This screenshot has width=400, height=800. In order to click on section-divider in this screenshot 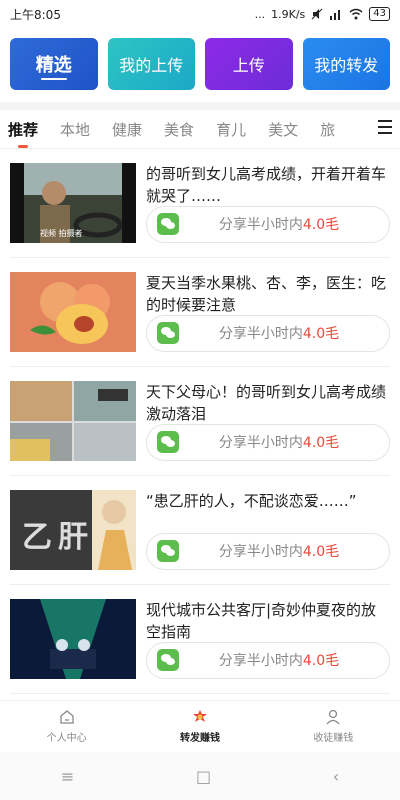, I will do `click(200, 106)`.